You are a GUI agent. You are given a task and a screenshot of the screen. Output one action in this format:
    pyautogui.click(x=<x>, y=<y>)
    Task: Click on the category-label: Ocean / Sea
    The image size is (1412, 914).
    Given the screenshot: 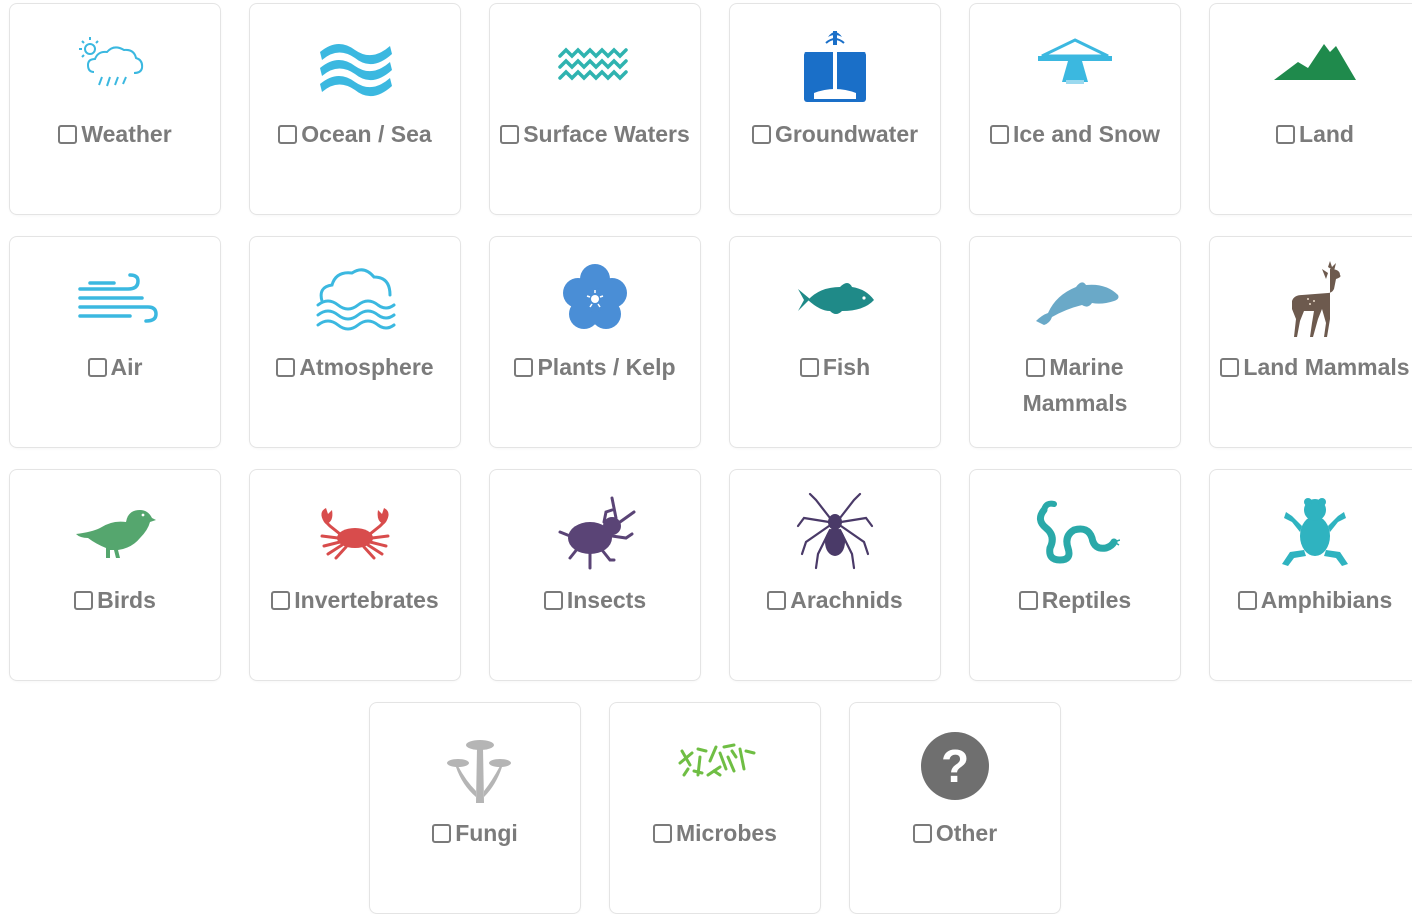 What is the action you would take?
    pyautogui.click(x=366, y=134)
    